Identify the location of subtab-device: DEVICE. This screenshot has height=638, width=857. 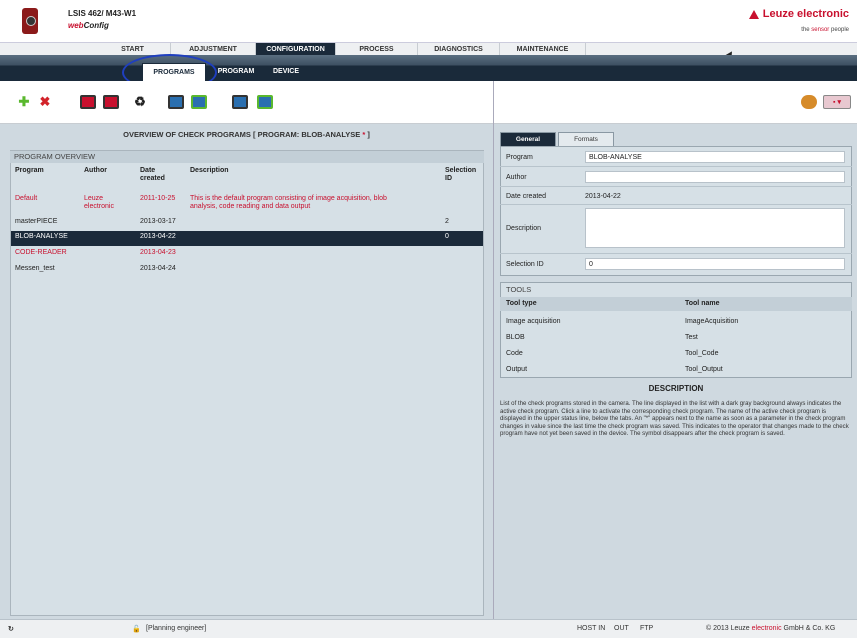
(286, 72).